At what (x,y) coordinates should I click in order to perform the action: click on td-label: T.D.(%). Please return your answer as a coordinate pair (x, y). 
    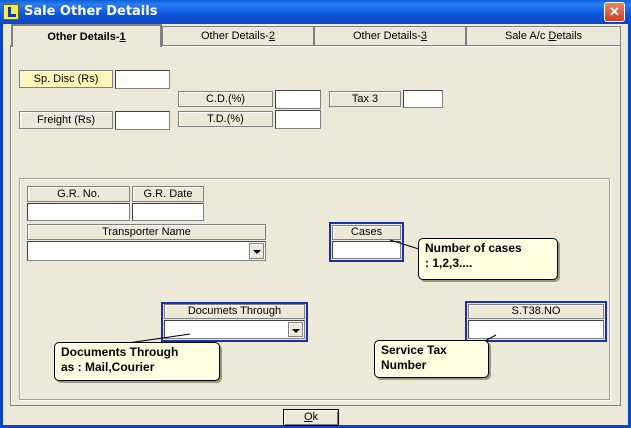
    Looking at the image, I should click on (225, 119).